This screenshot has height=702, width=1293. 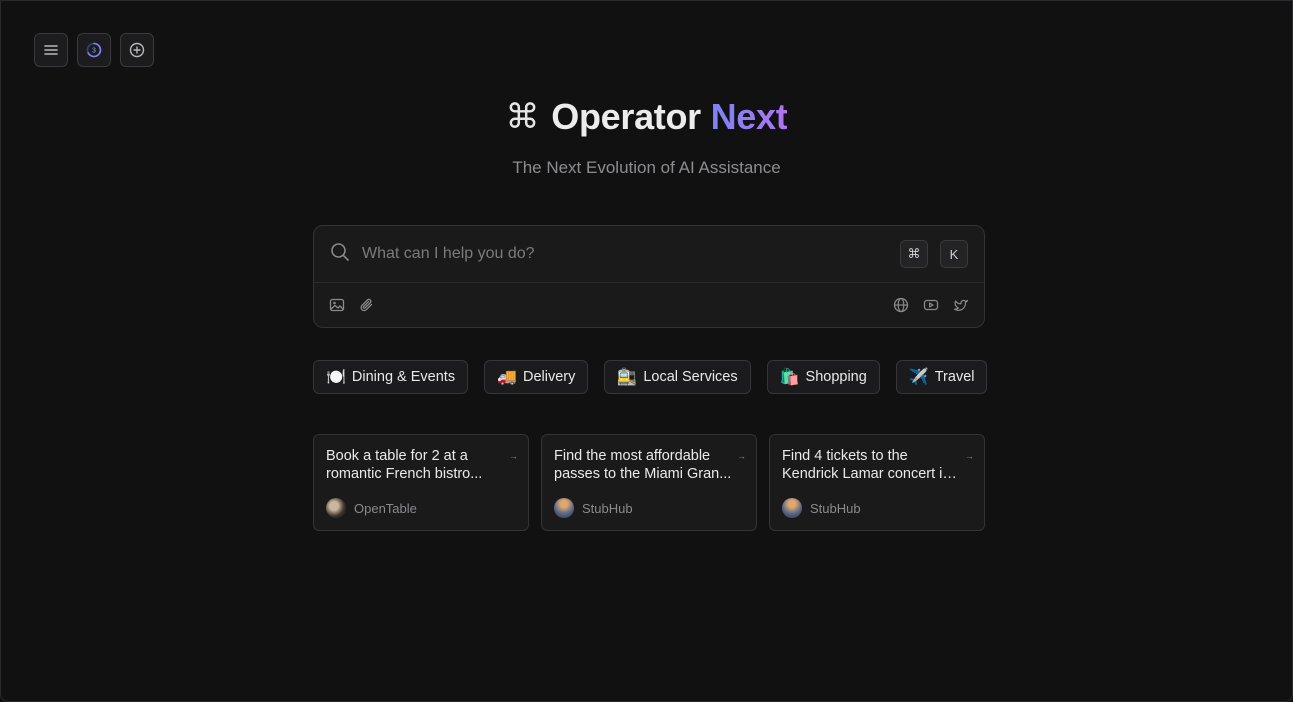 I want to click on airplane-icon: ✈️, so click(x=918, y=377).